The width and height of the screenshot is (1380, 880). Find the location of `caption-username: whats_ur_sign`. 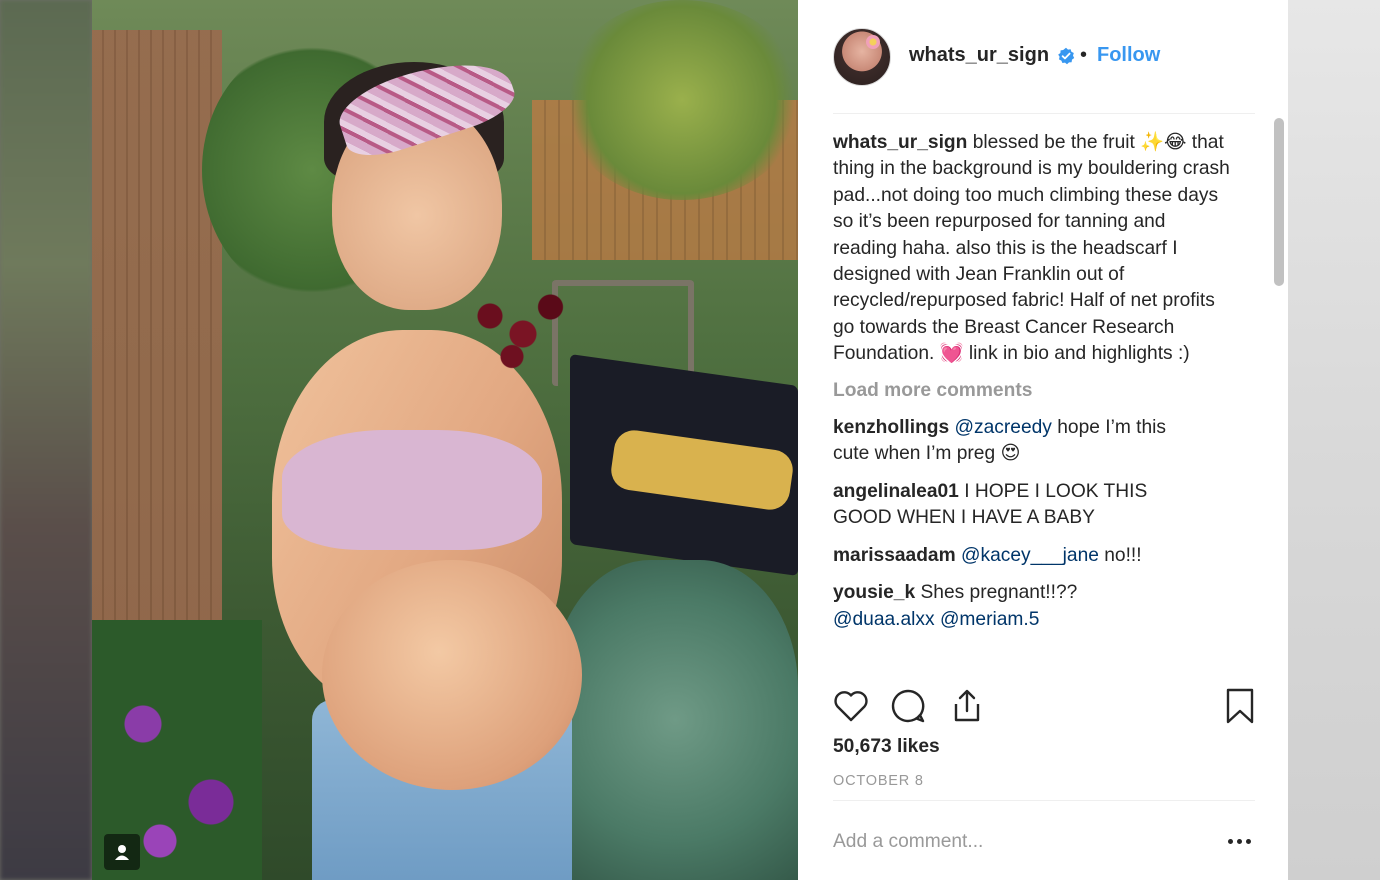

caption-username: whats_ur_sign is located at coordinates (900, 142).